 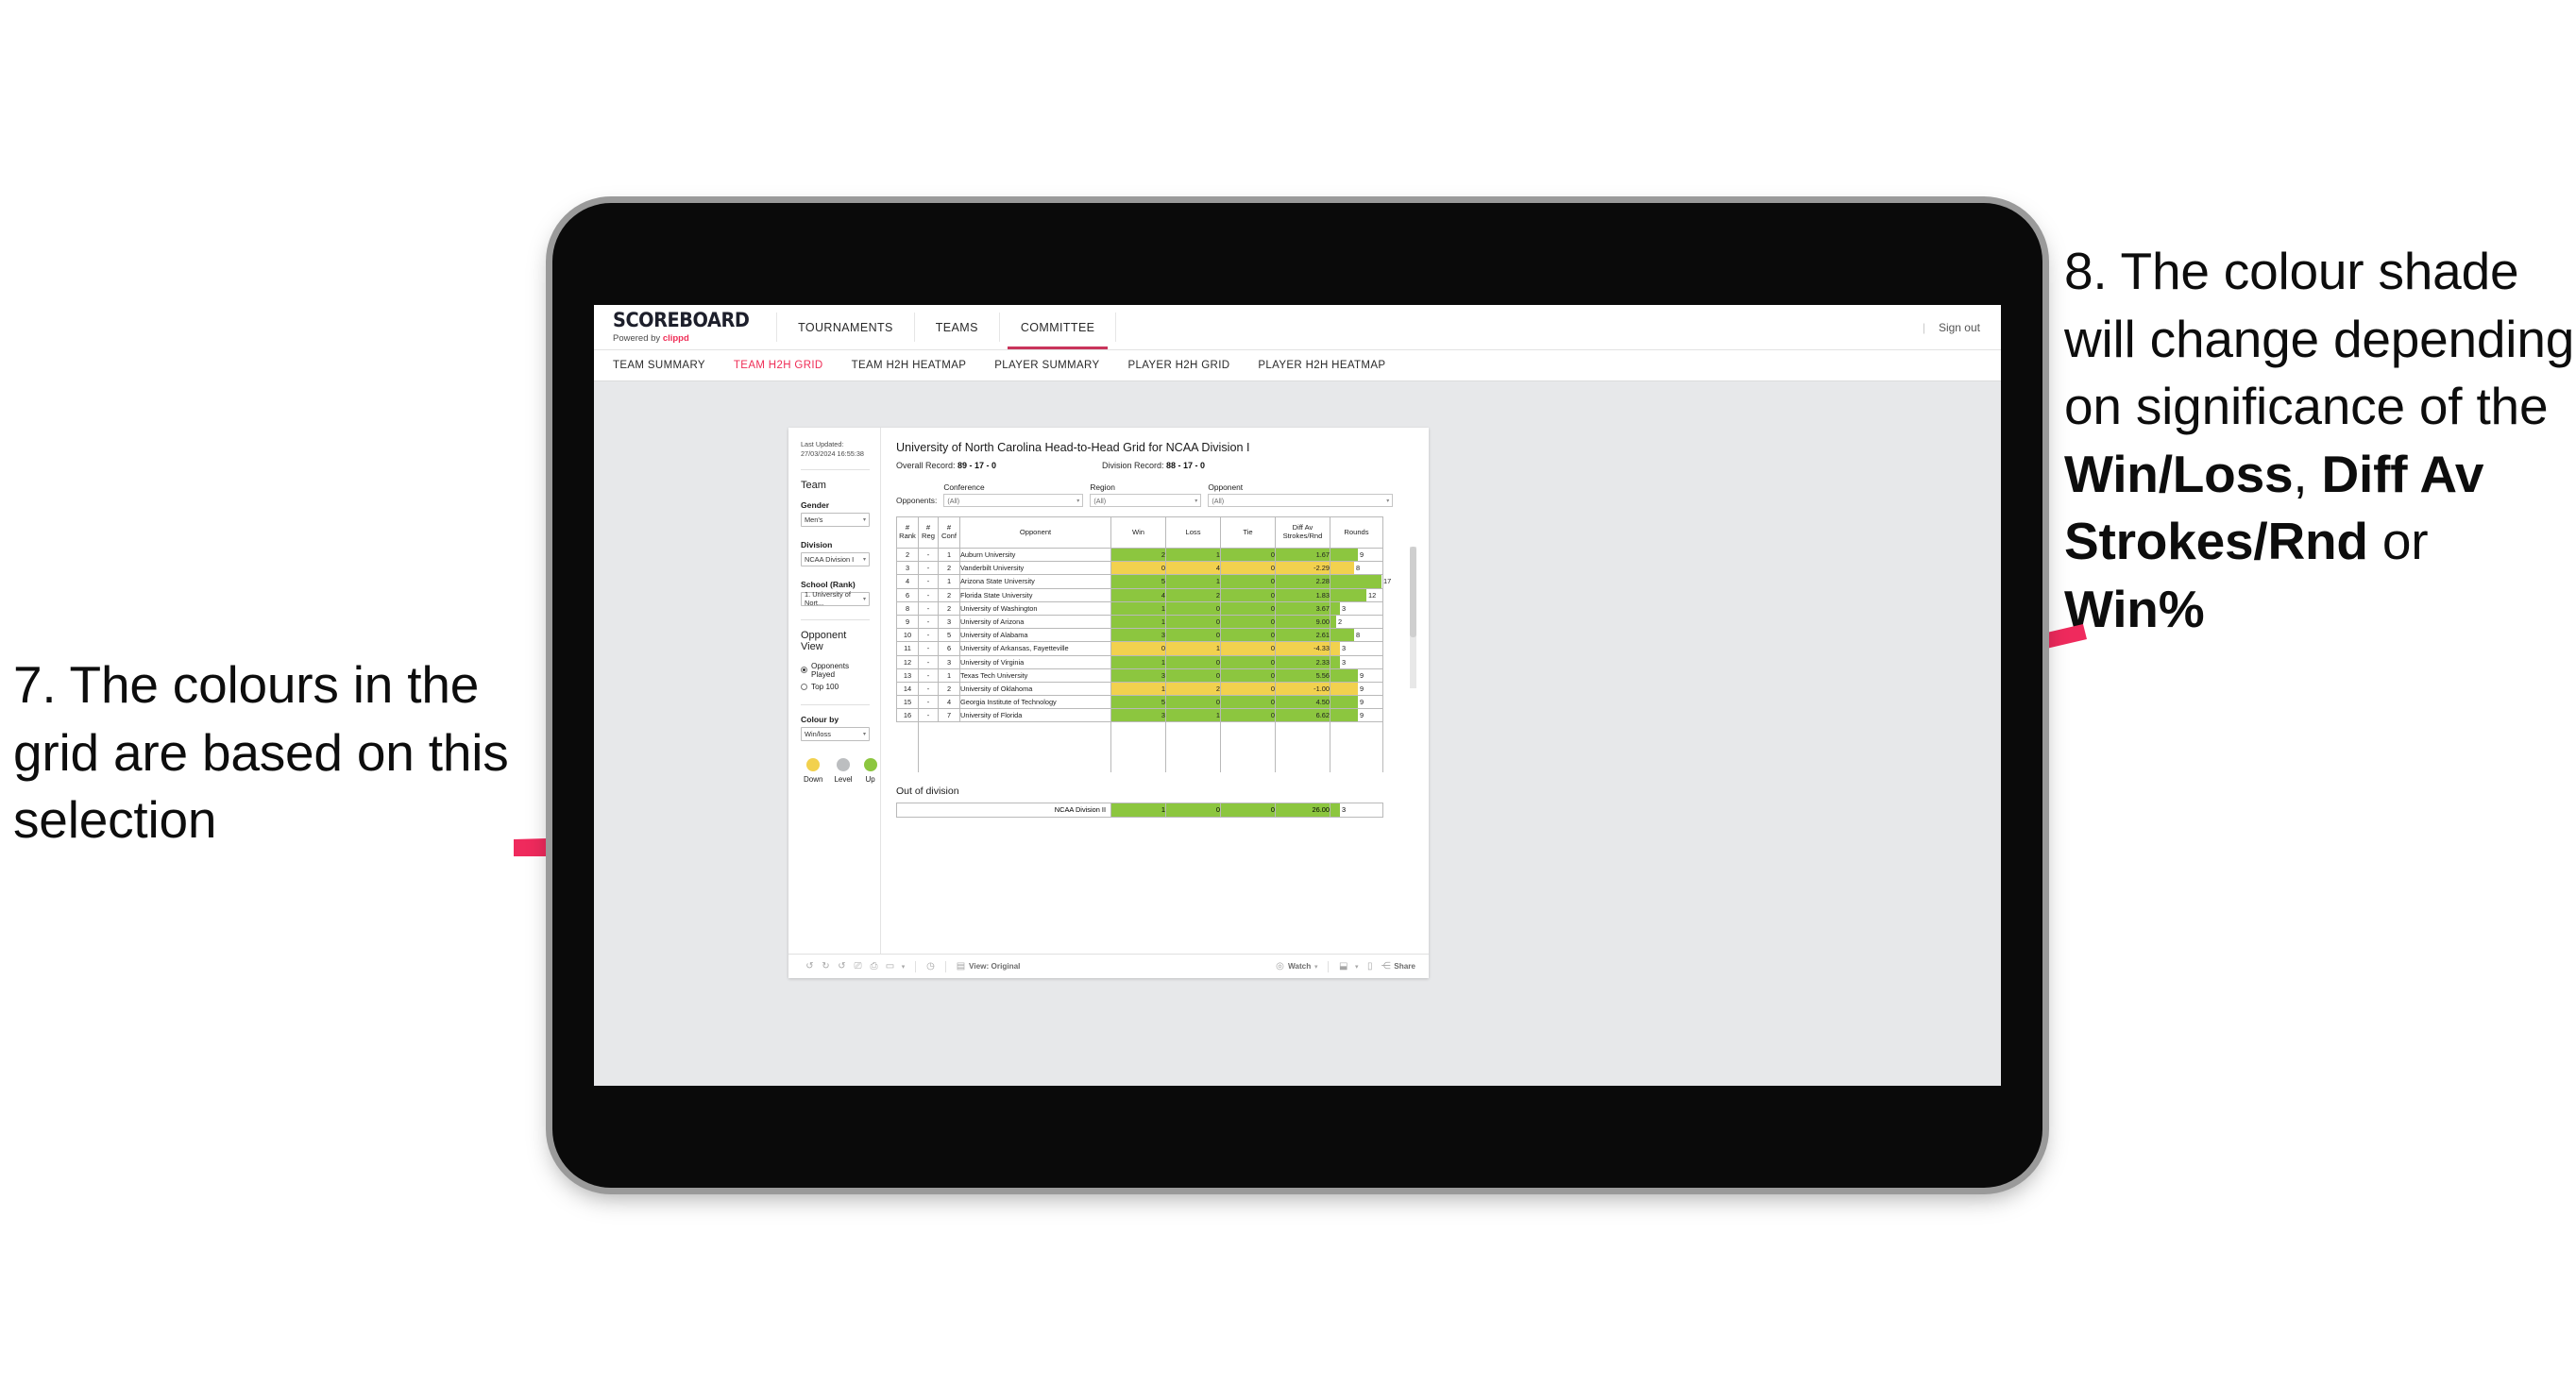 What do you see at coordinates (1139, 555) in the screenshot?
I see `table-row: 2-1 Auburn University 2 1 0 1.67 9` at bounding box center [1139, 555].